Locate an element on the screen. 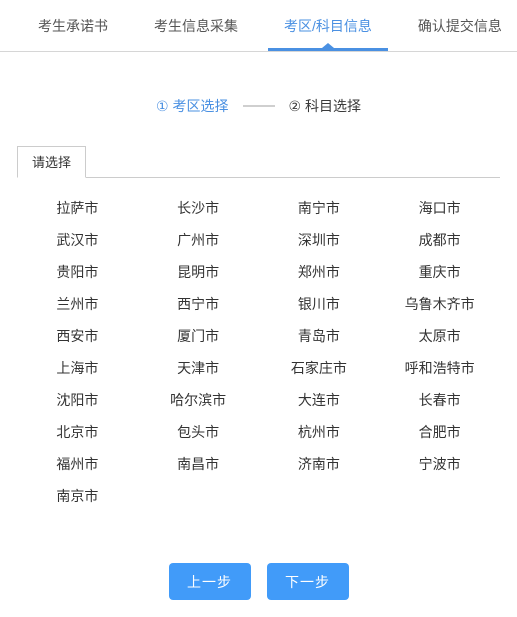  next-step-button: 下一步 is located at coordinates (307, 581).